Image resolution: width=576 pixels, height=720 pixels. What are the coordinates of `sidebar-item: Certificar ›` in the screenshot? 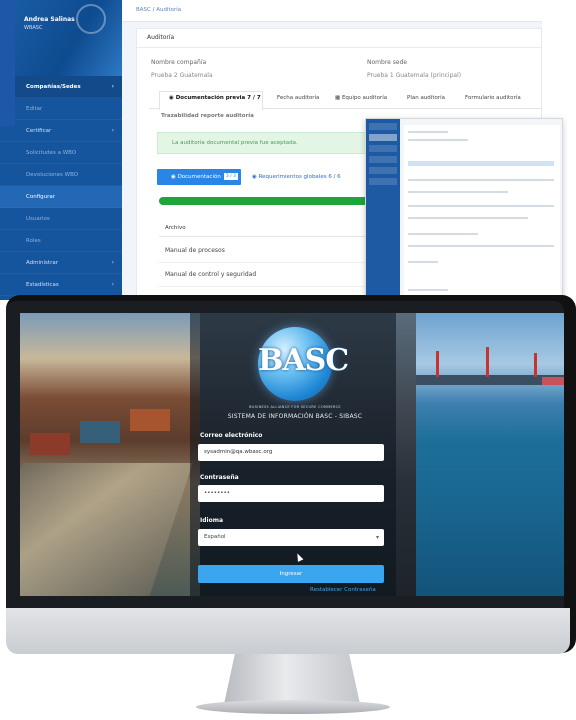 It's located at (61, 131).